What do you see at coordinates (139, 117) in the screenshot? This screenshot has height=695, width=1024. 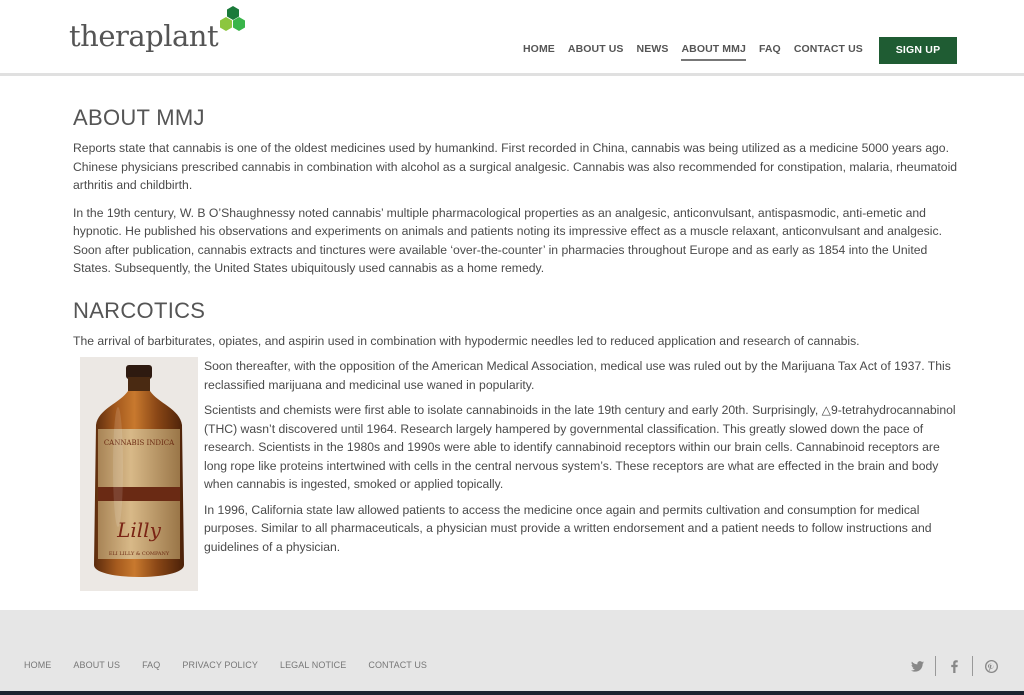 I see `about-mmj-heading: ABOUT MMJ` at bounding box center [139, 117].